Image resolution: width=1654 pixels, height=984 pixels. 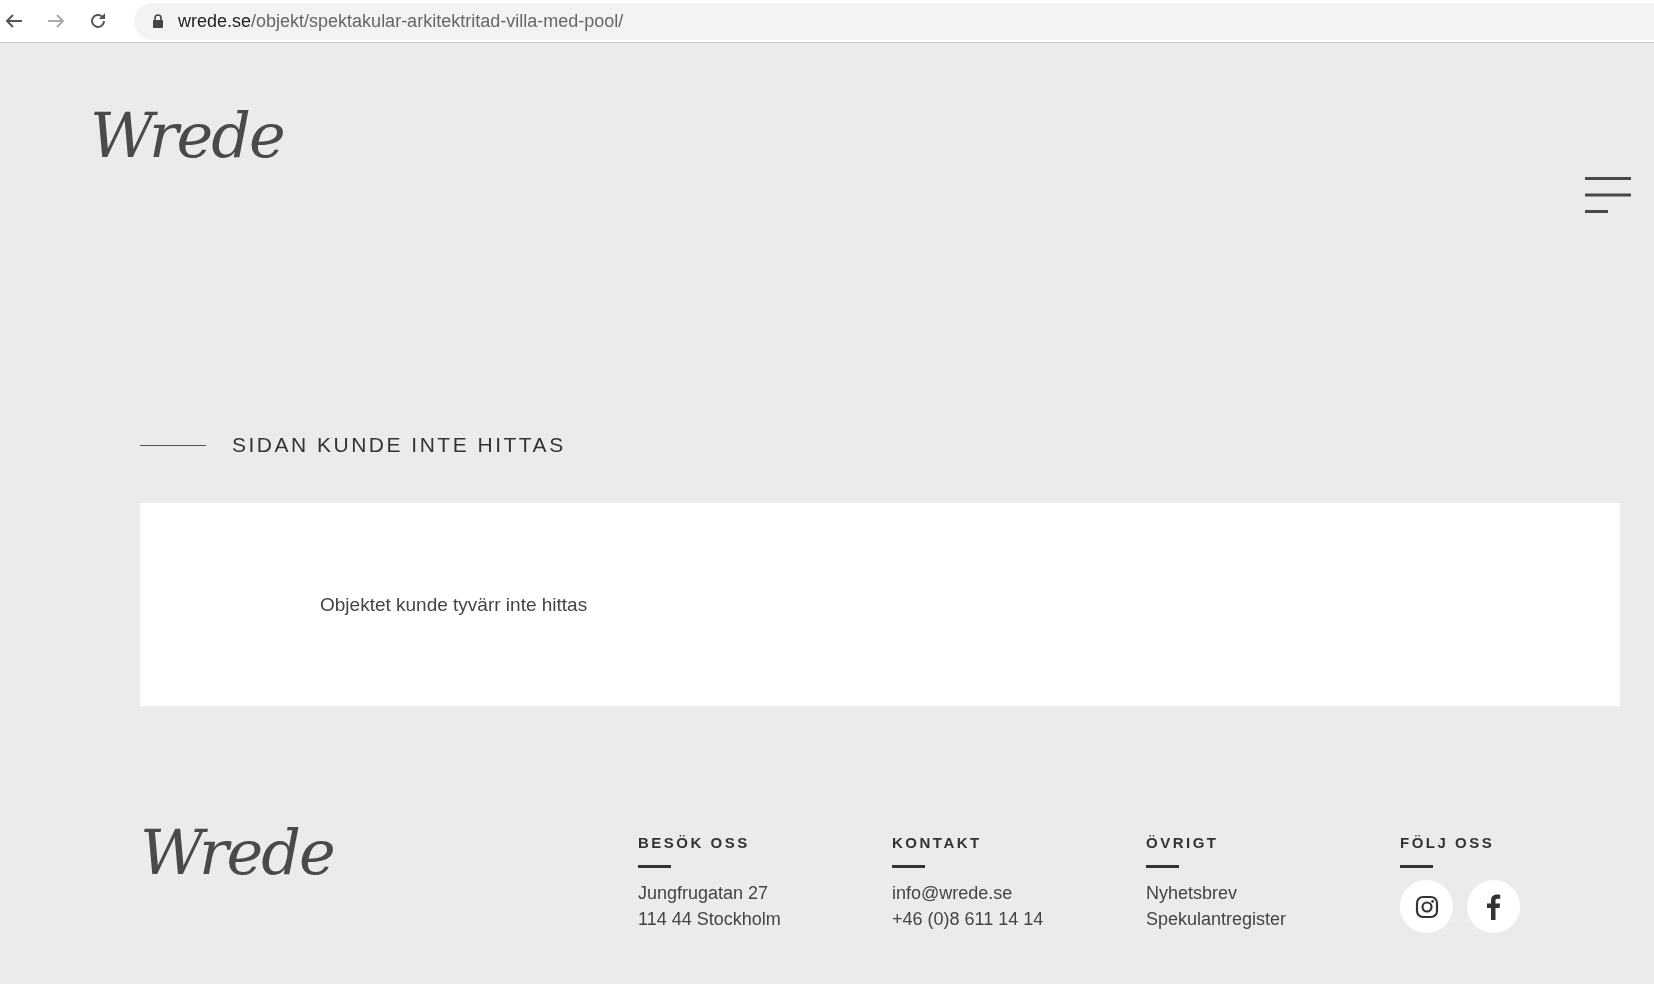 I want to click on column-title: FÖLJ OSS, so click(x=1447, y=842).